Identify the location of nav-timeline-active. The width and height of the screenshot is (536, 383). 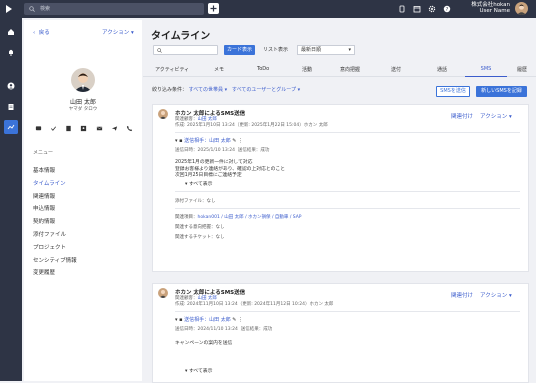
(11, 127).